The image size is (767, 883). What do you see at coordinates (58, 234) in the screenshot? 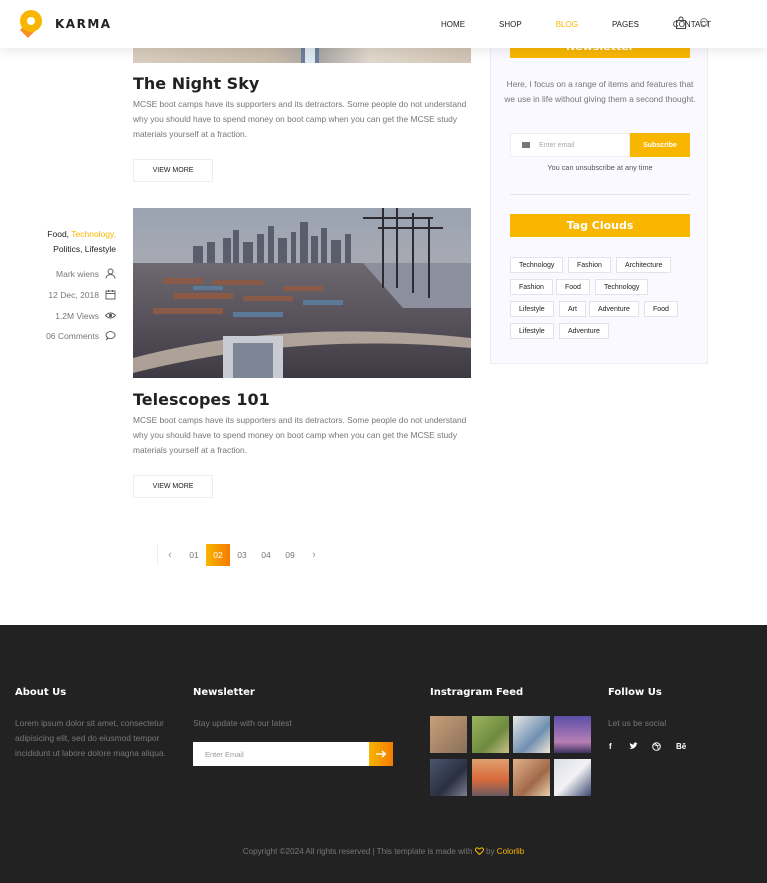
I see `tag-food-link: Food,` at bounding box center [58, 234].